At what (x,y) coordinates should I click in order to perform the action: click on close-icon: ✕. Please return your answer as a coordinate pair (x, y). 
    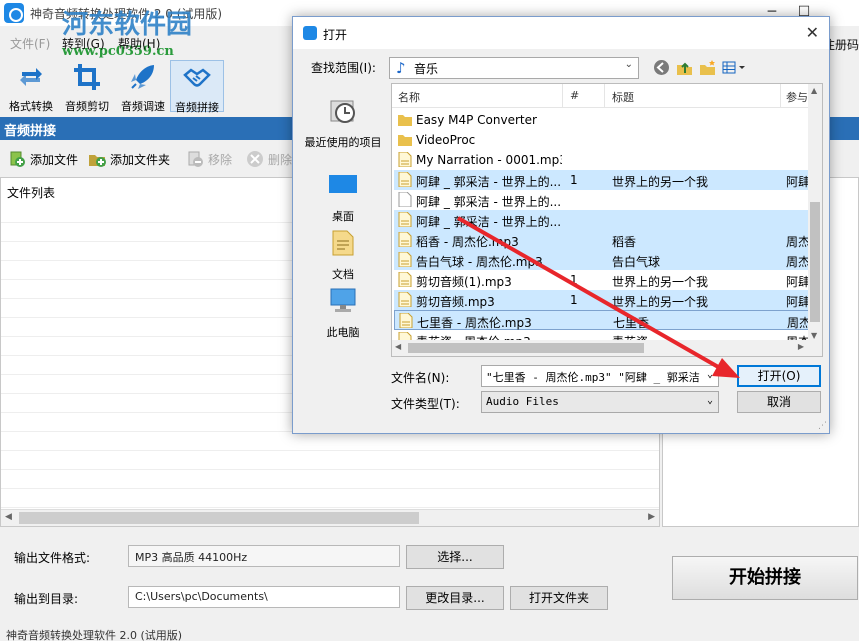
    Looking at the image, I should click on (812, 32).